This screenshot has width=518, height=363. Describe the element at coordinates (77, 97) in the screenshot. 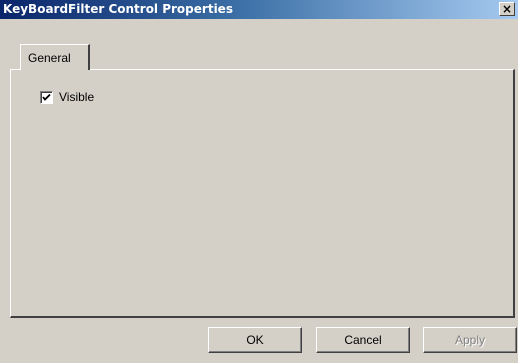

I see `visible-checkbox-label: Visible` at that location.